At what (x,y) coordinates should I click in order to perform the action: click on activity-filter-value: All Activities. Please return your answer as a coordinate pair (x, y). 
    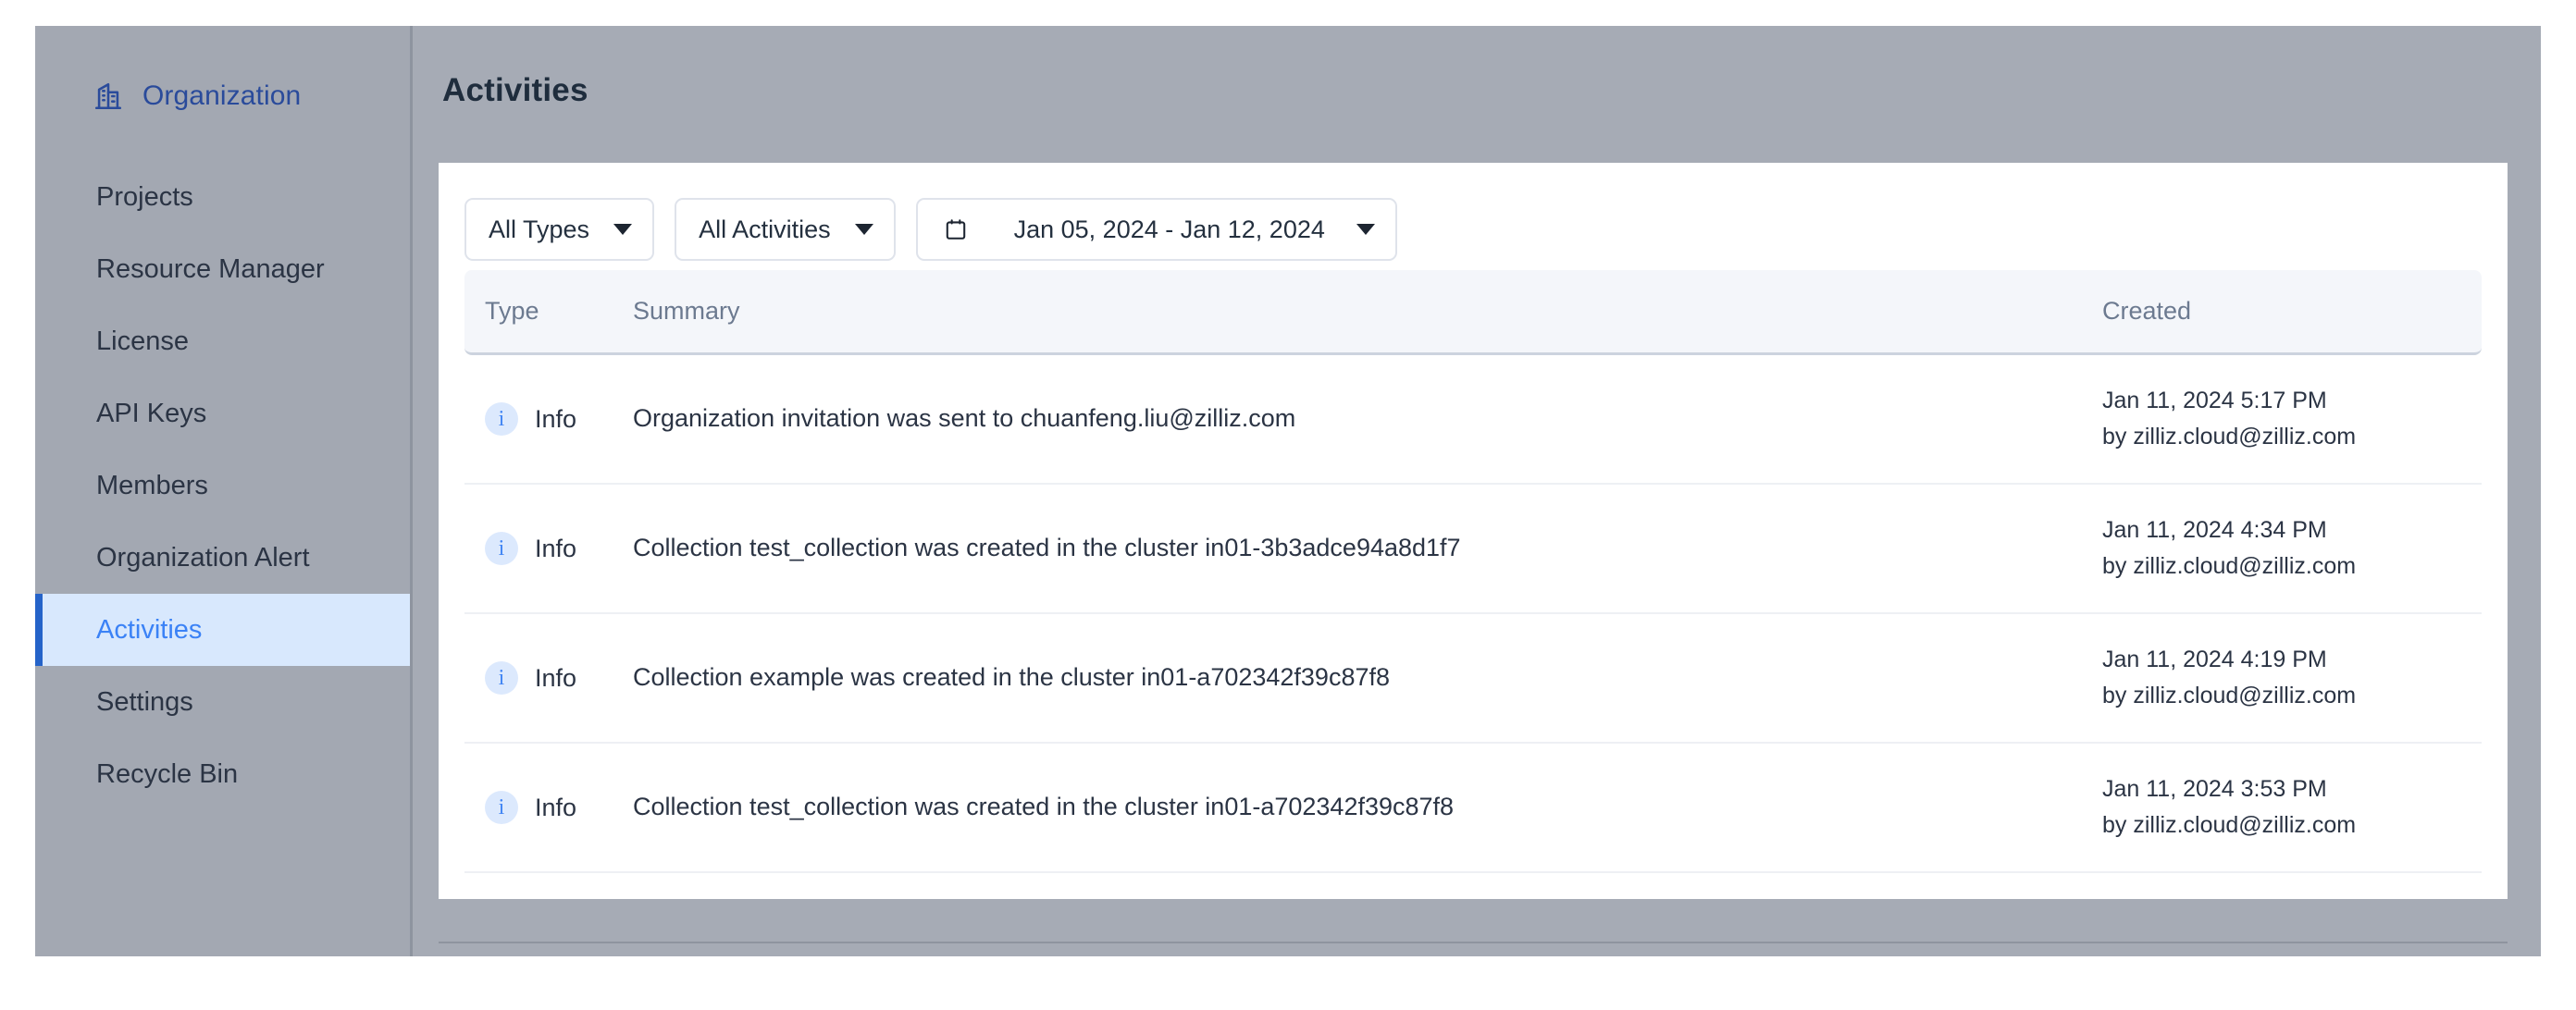
    Looking at the image, I should click on (765, 229).